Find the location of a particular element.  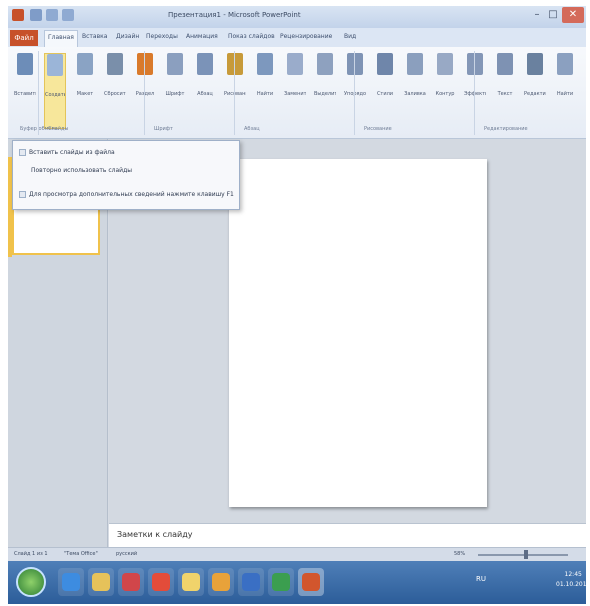

menu-item-insert-from-file: Вставить слайды из файла is located at coordinates (67, 152).